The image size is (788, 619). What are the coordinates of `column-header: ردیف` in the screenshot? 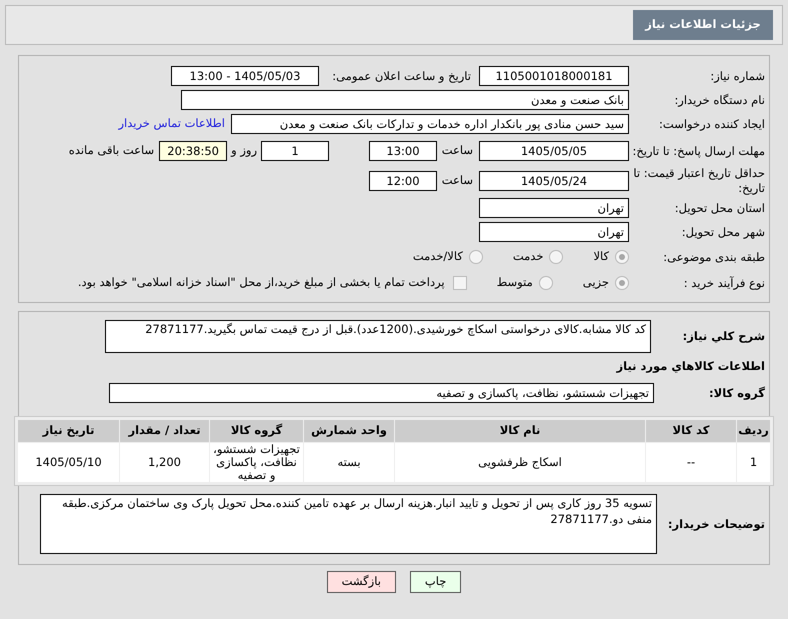 It's located at (753, 431).